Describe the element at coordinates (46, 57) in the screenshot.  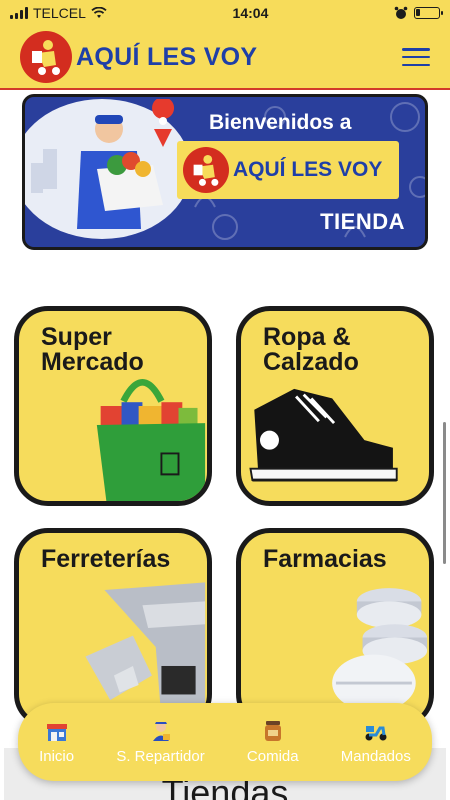
I see `brand-logo-icon` at that location.